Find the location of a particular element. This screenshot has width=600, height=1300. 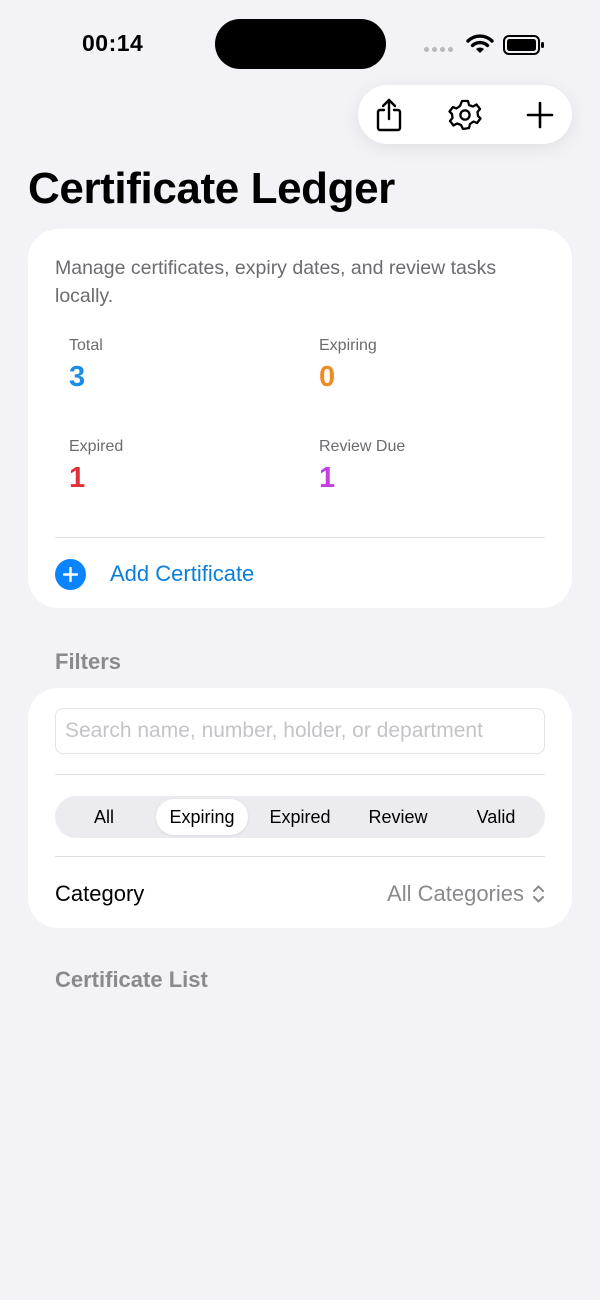

share-icon is located at coordinates (389, 114).